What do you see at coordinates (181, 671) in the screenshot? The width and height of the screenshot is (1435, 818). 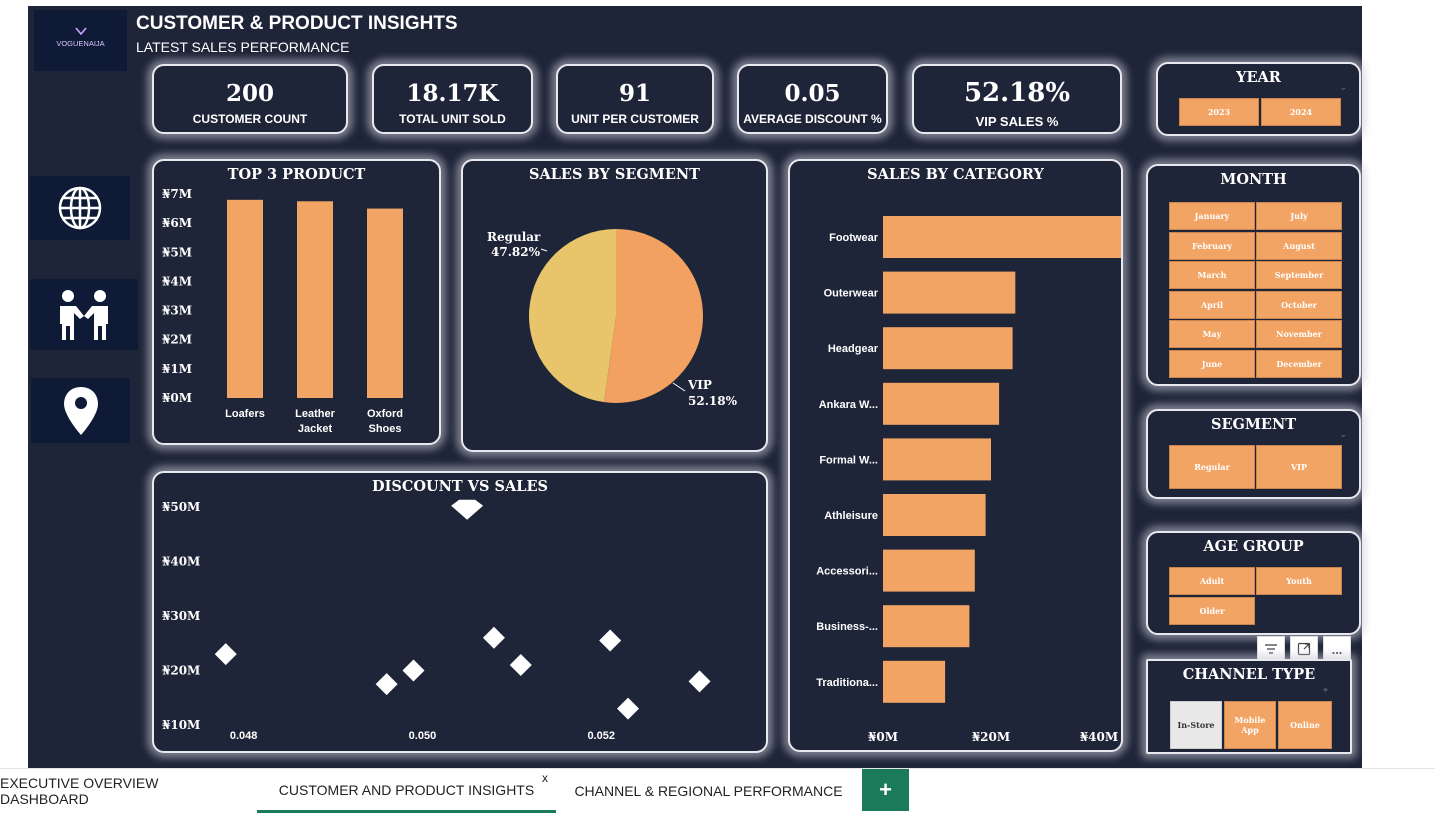 I see `y-tick-label: ₦20M` at bounding box center [181, 671].